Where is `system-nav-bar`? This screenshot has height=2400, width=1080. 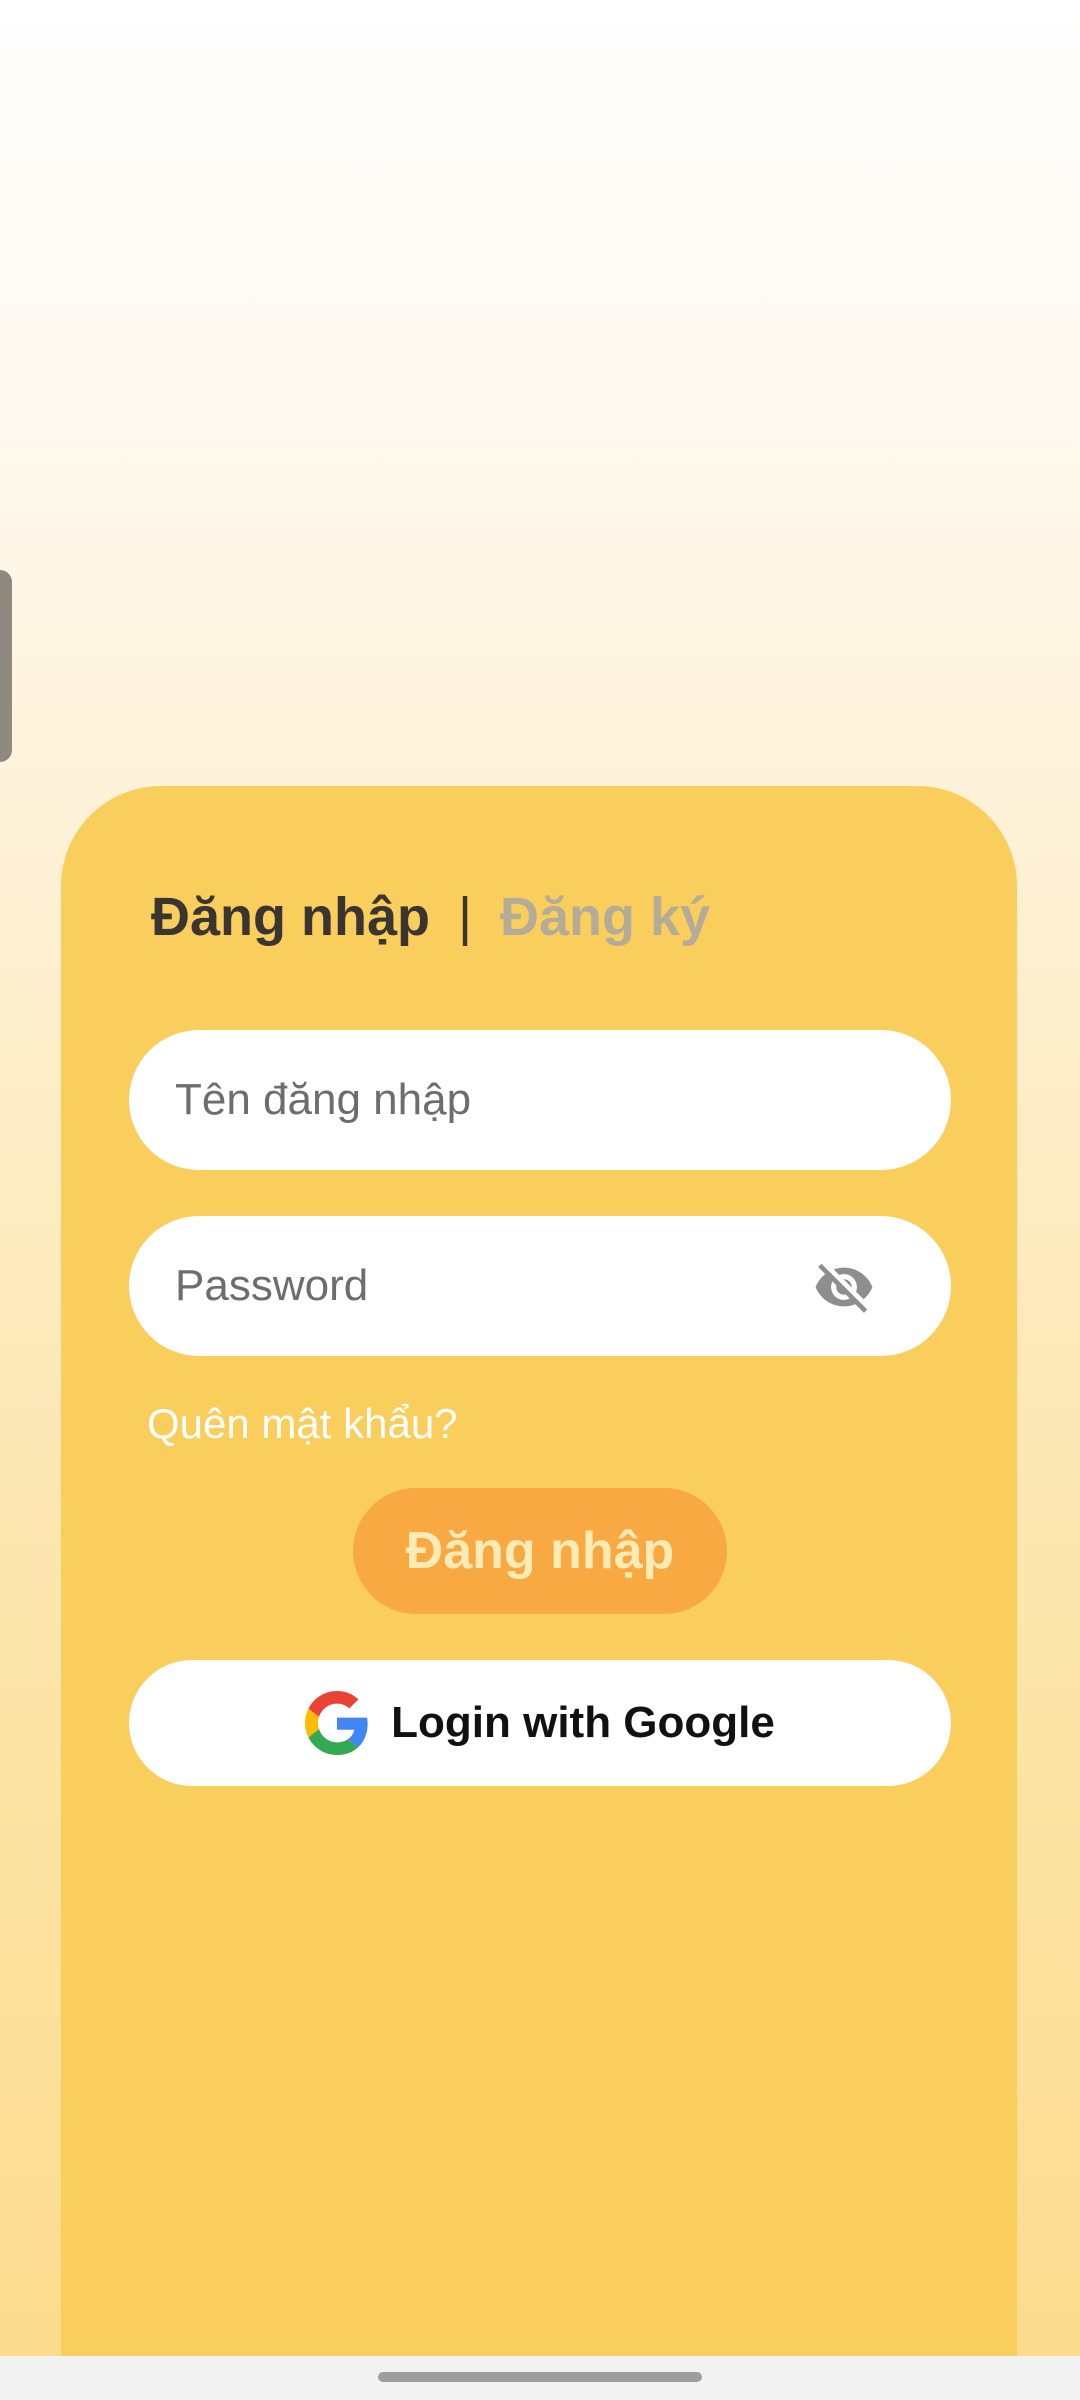 system-nav-bar is located at coordinates (540, 2378).